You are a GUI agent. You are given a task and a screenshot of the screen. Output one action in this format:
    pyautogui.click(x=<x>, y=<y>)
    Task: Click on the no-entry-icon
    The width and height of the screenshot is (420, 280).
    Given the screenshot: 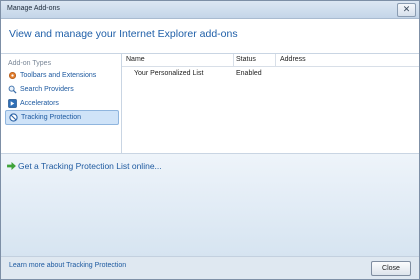 What is the action you would take?
    pyautogui.click(x=13, y=117)
    